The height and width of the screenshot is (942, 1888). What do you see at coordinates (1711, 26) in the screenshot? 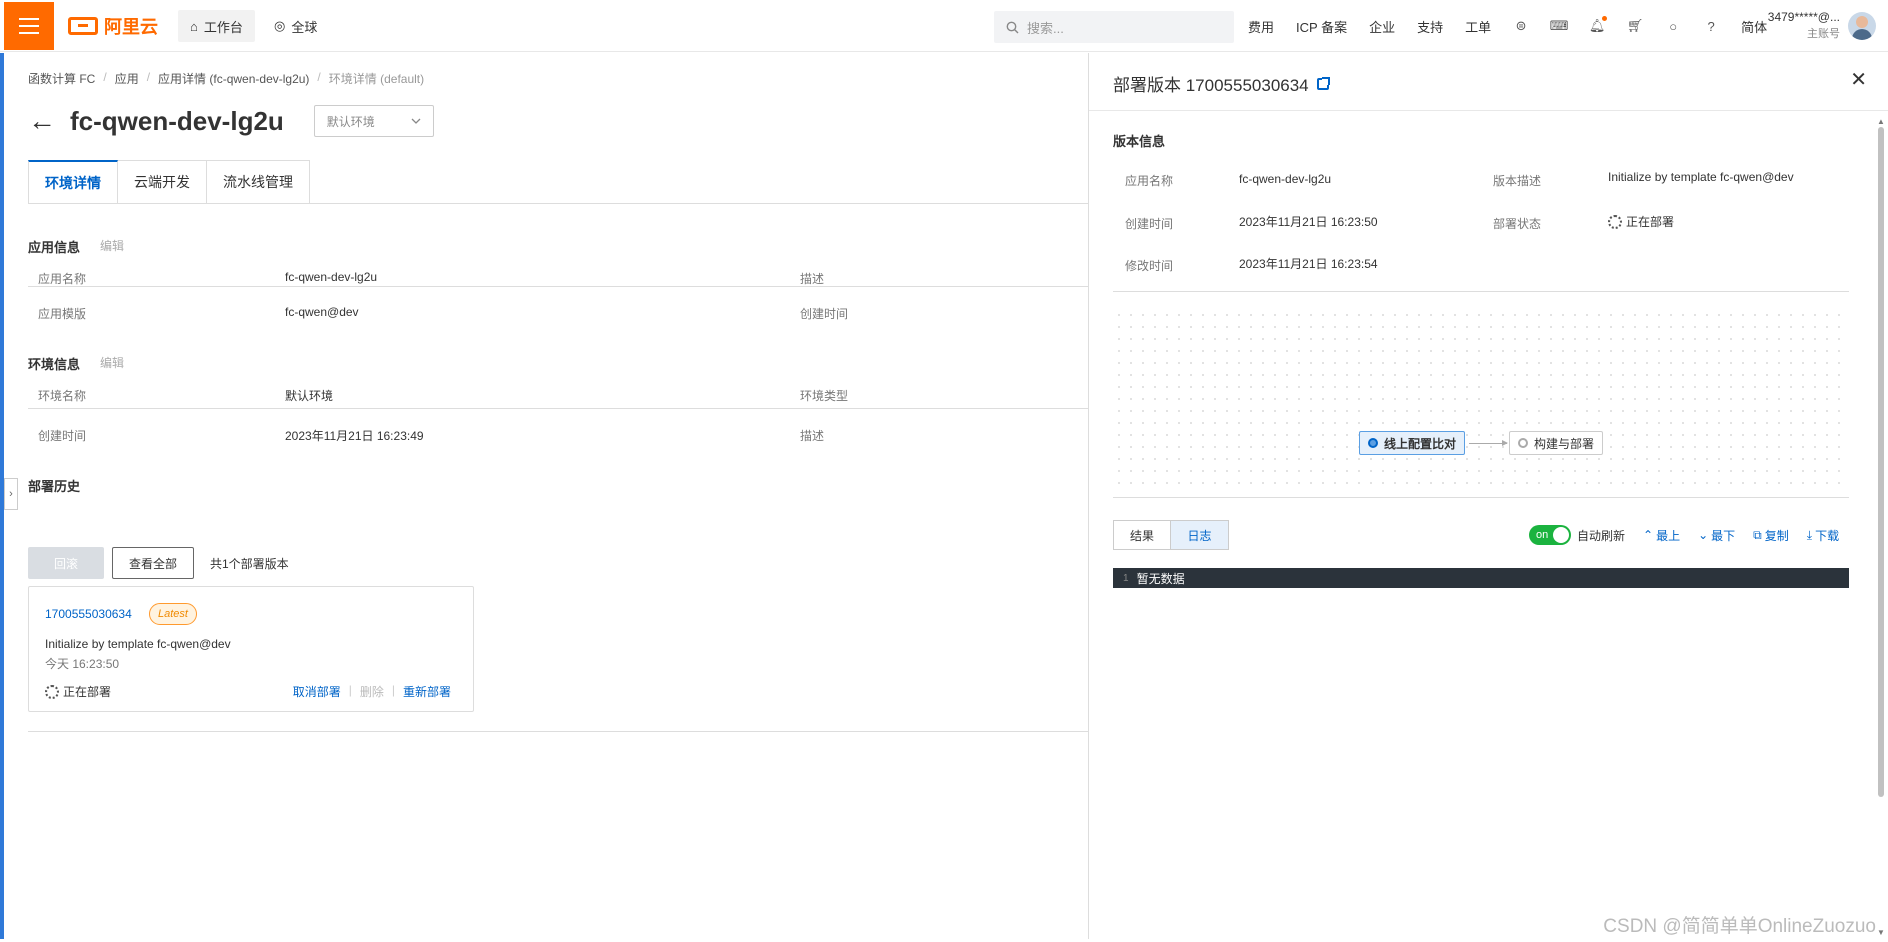
I see `help-icon: ?` at bounding box center [1711, 26].